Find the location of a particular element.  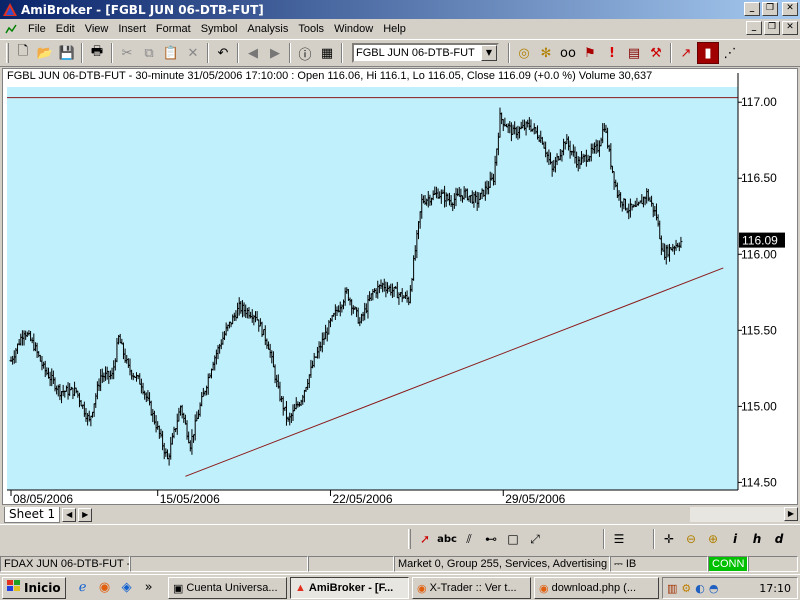

start-button: Inicio is located at coordinates (34, 587).